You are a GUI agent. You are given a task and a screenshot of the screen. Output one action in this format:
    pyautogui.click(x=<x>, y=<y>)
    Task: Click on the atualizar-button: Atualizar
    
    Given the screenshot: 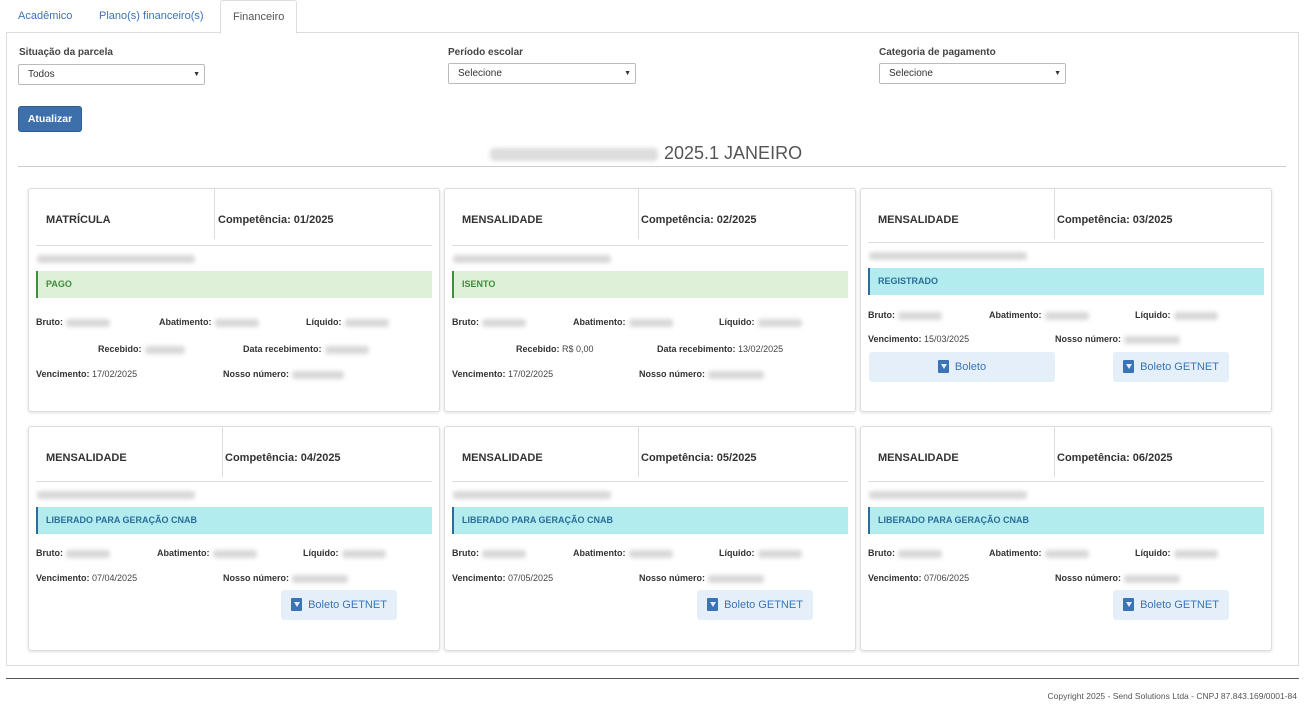 What is the action you would take?
    pyautogui.click(x=50, y=119)
    